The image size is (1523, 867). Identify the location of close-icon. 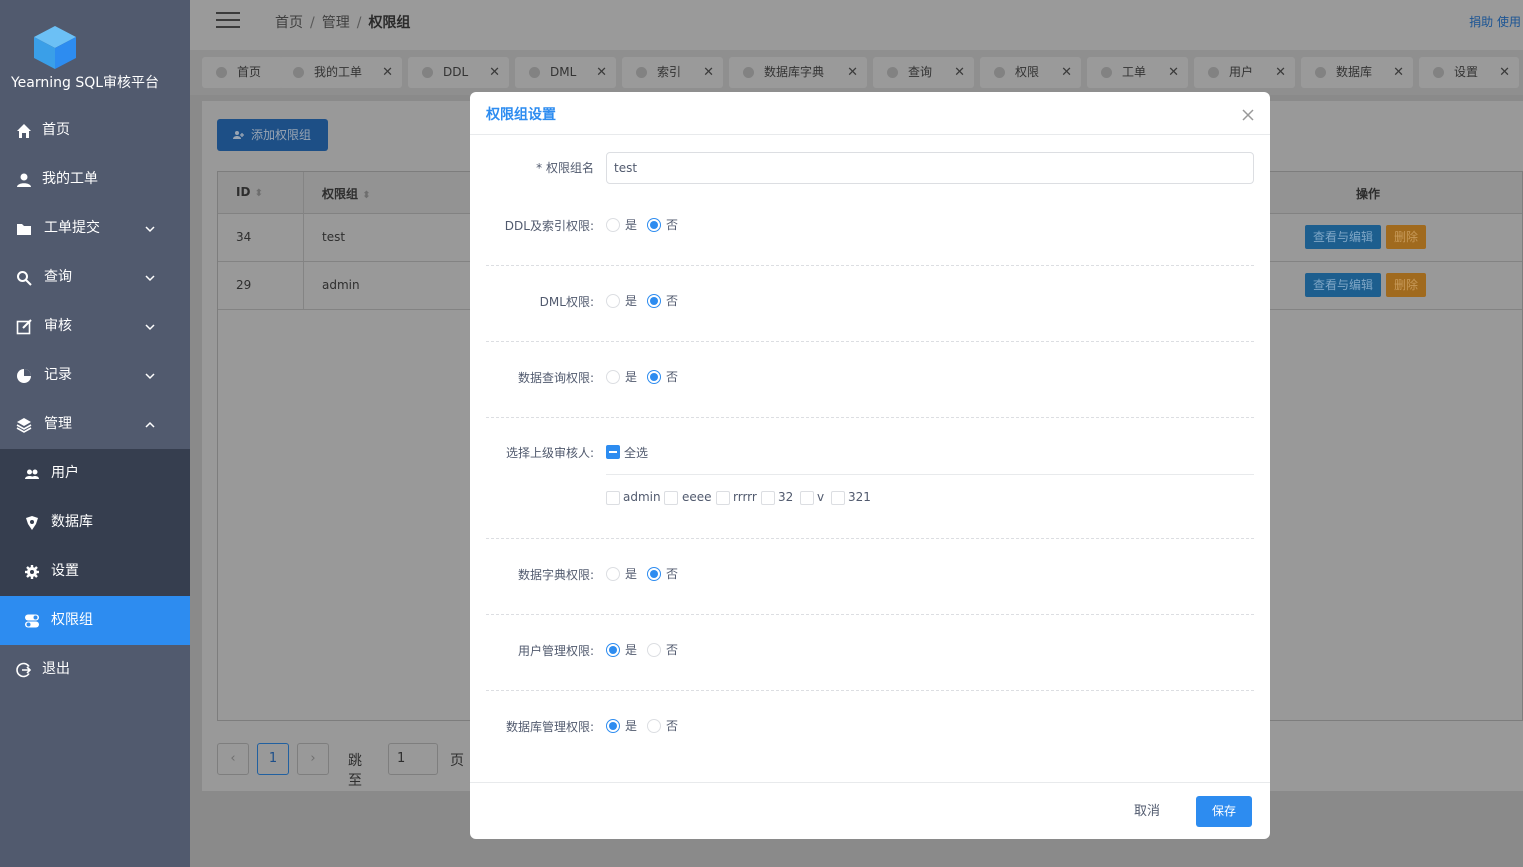
(1248, 115).